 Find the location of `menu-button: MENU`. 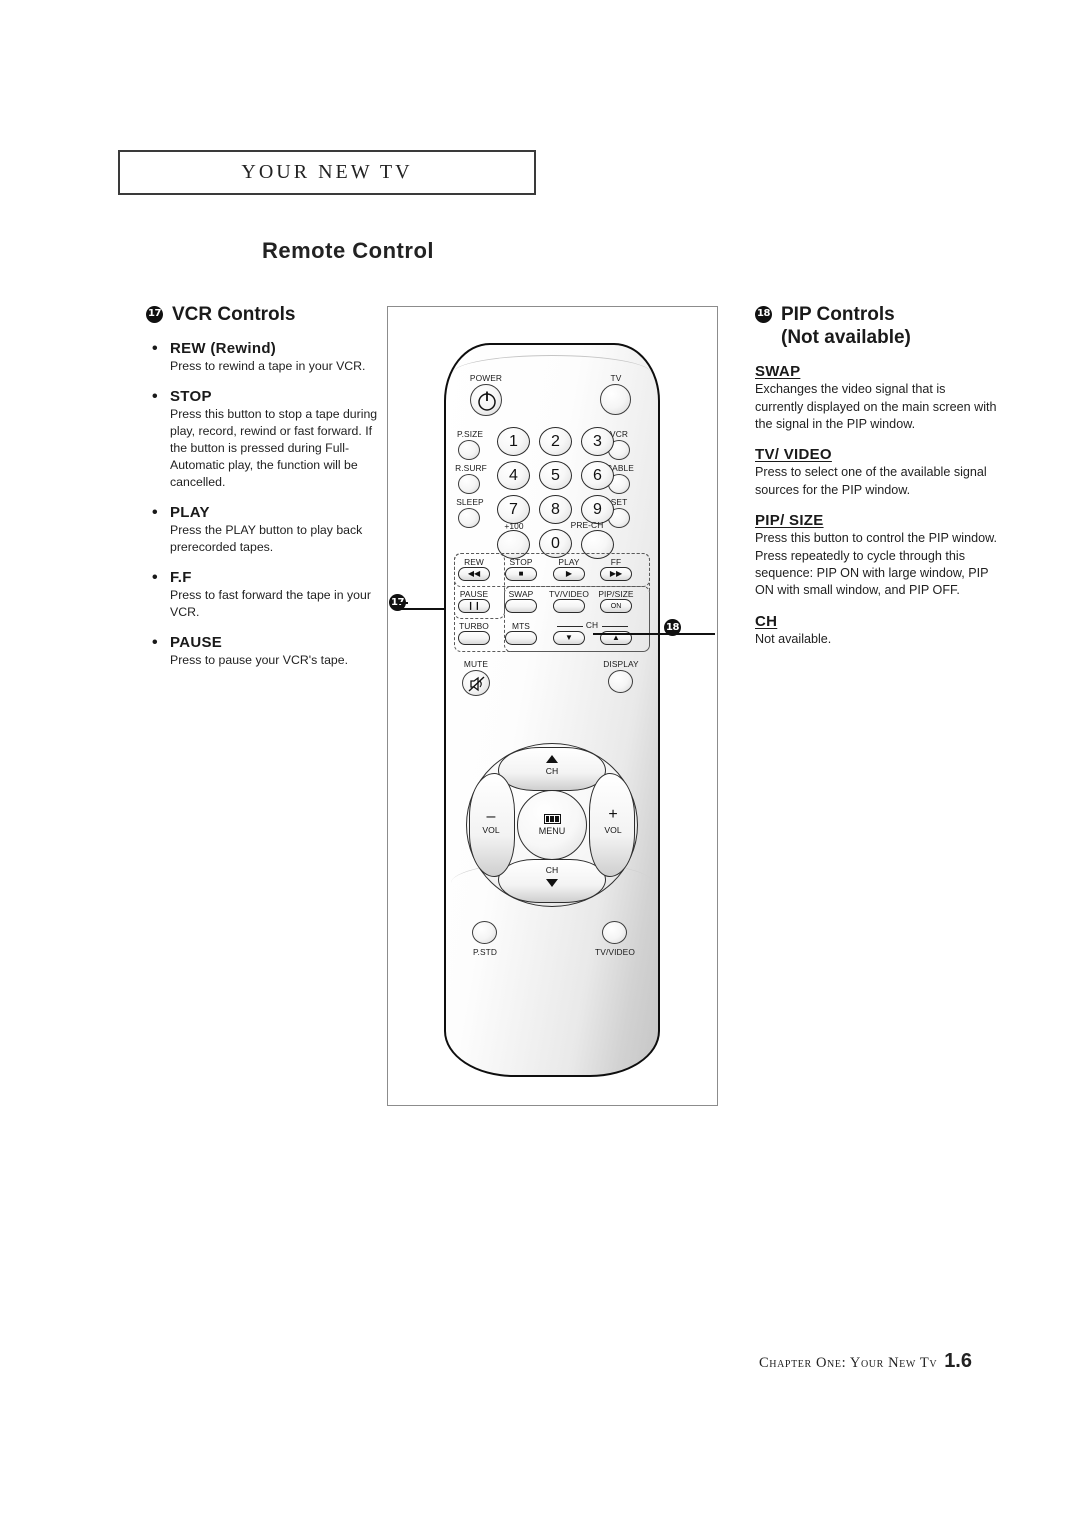

menu-button: MENU is located at coordinates (552, 825).